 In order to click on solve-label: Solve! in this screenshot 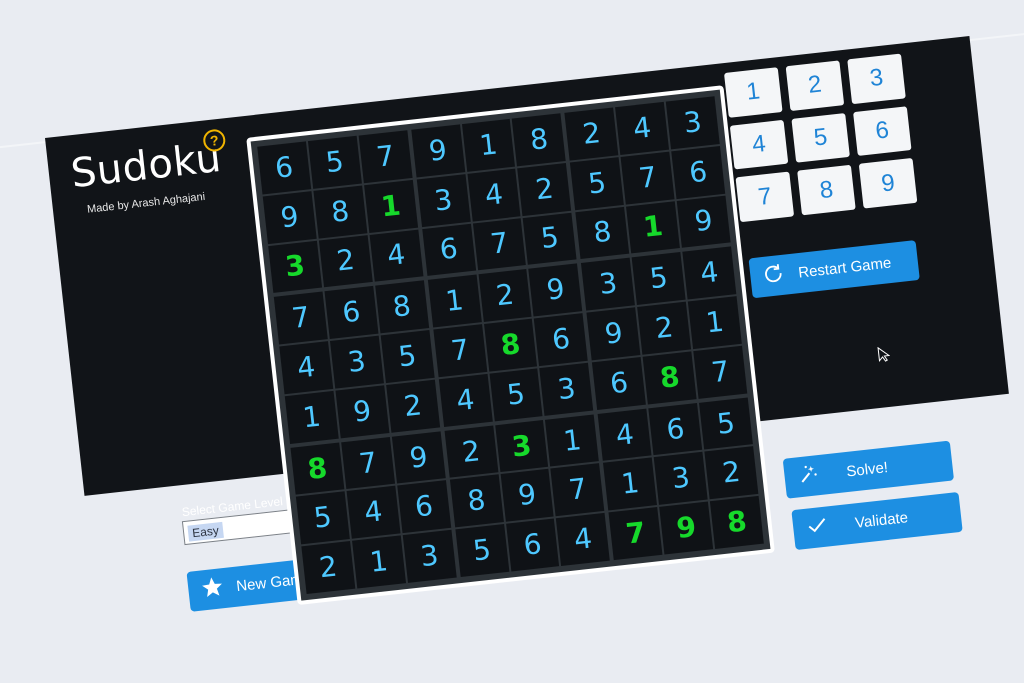, I will do `click(867, 470)`.